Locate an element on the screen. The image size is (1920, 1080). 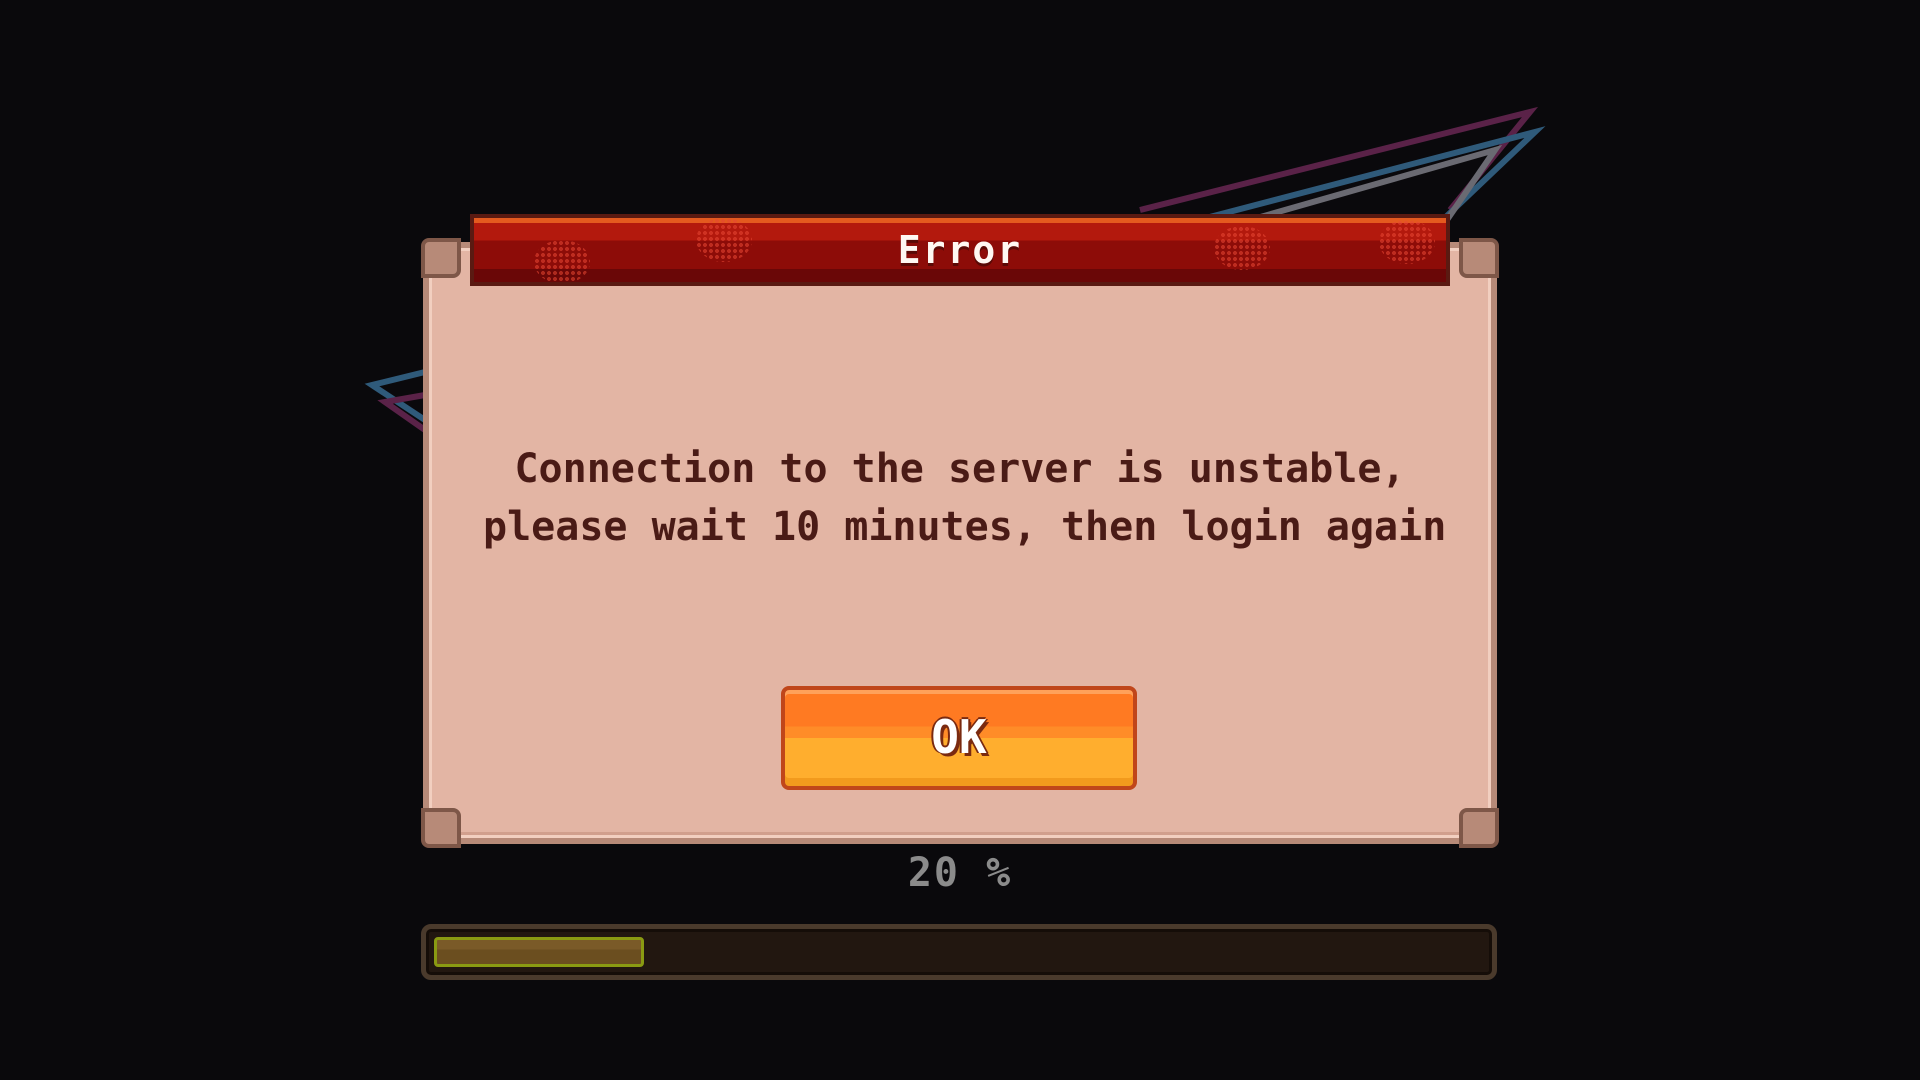
frame-corner-top-left is located at coordinates (441, 258).